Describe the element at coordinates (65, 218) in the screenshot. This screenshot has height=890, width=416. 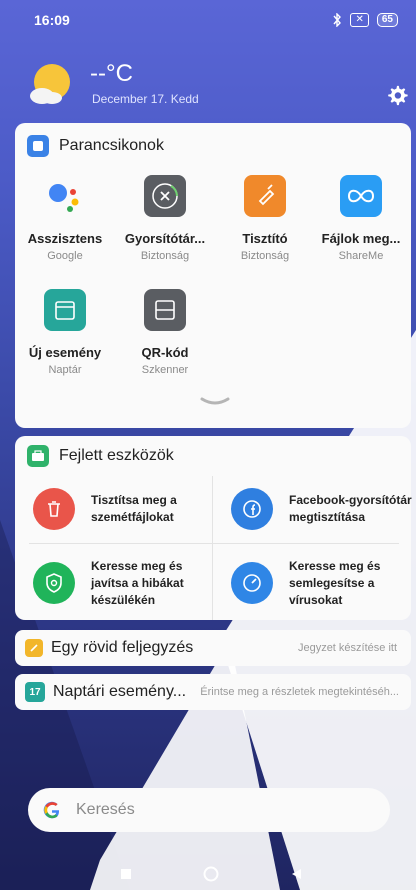
I see `shortcut-assistant: Asszisztens Google` at that location.